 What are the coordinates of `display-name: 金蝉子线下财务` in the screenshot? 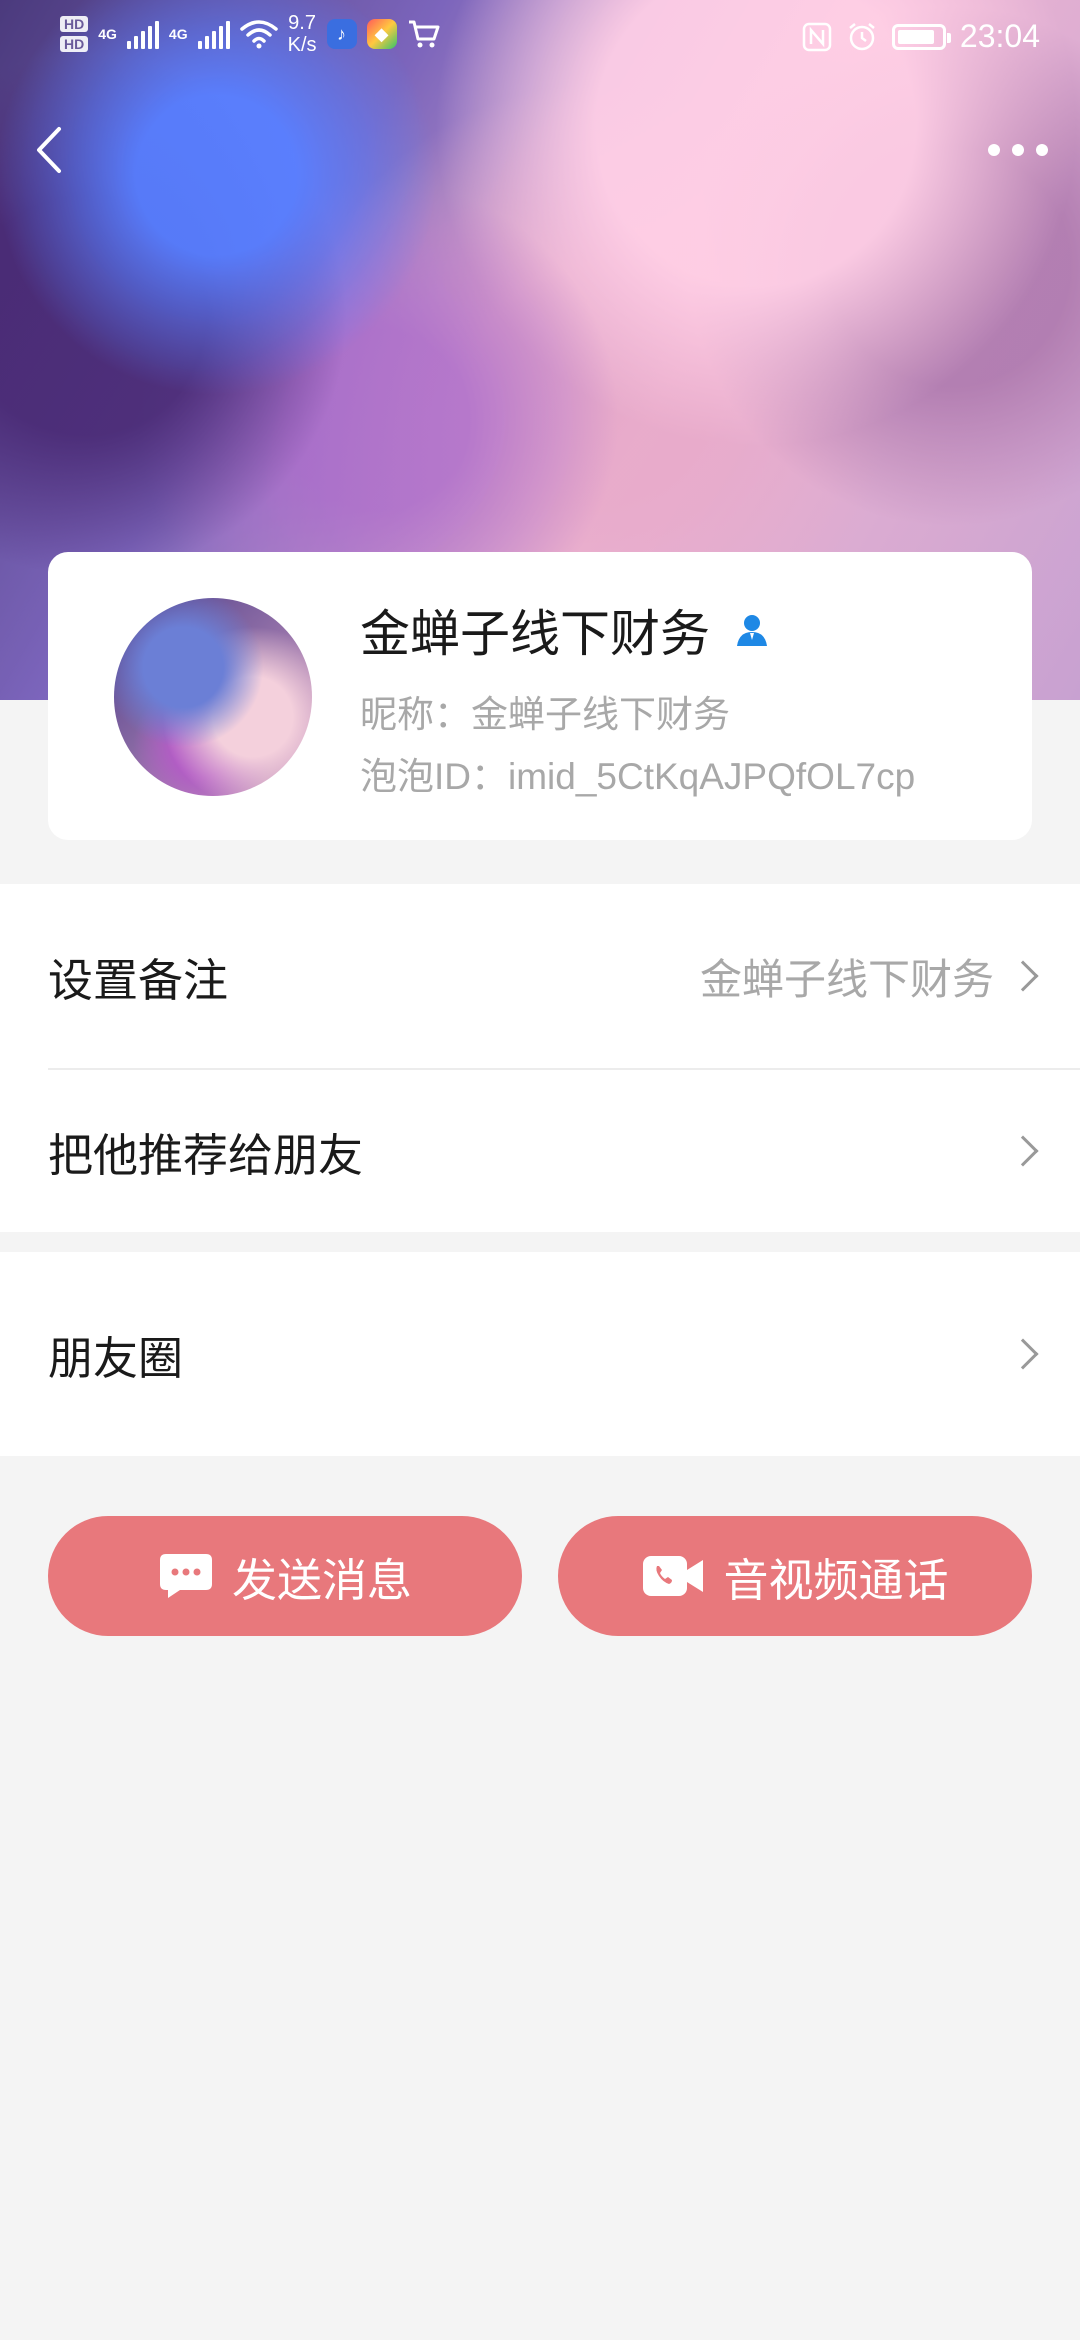 It's located at (535, 634).